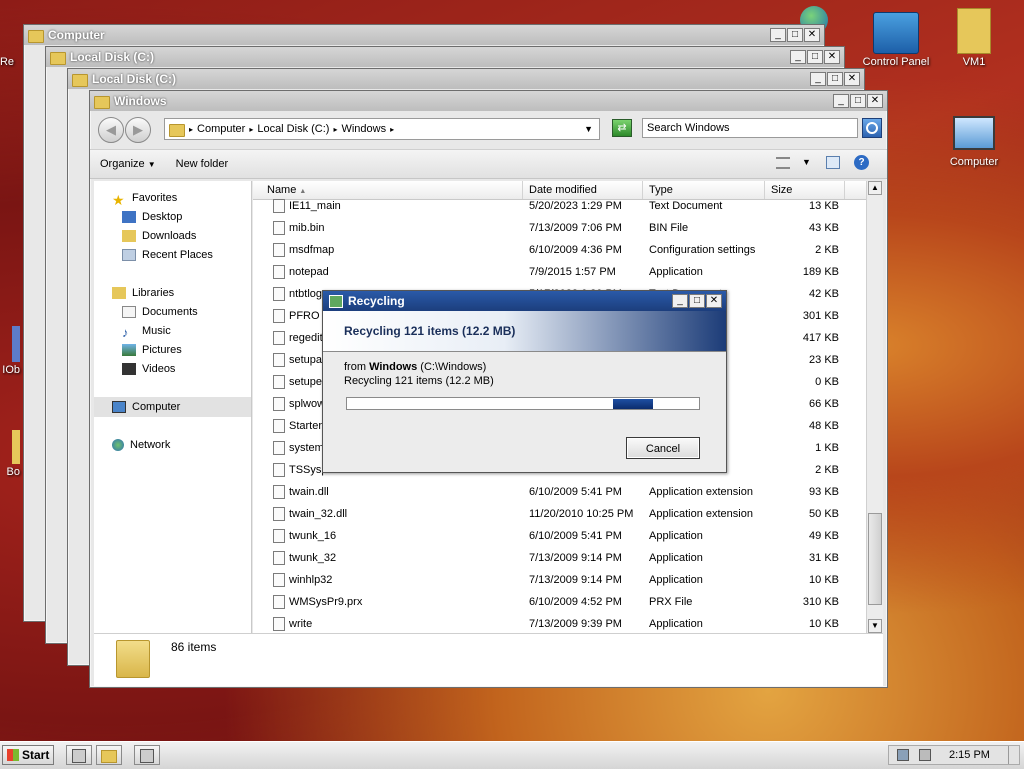  What do you see at coordinates (524, 331) in the screenshot?
I see `dialog-header: Recycling 121 items (12.2 MB)` at bounding box center [524, 331].